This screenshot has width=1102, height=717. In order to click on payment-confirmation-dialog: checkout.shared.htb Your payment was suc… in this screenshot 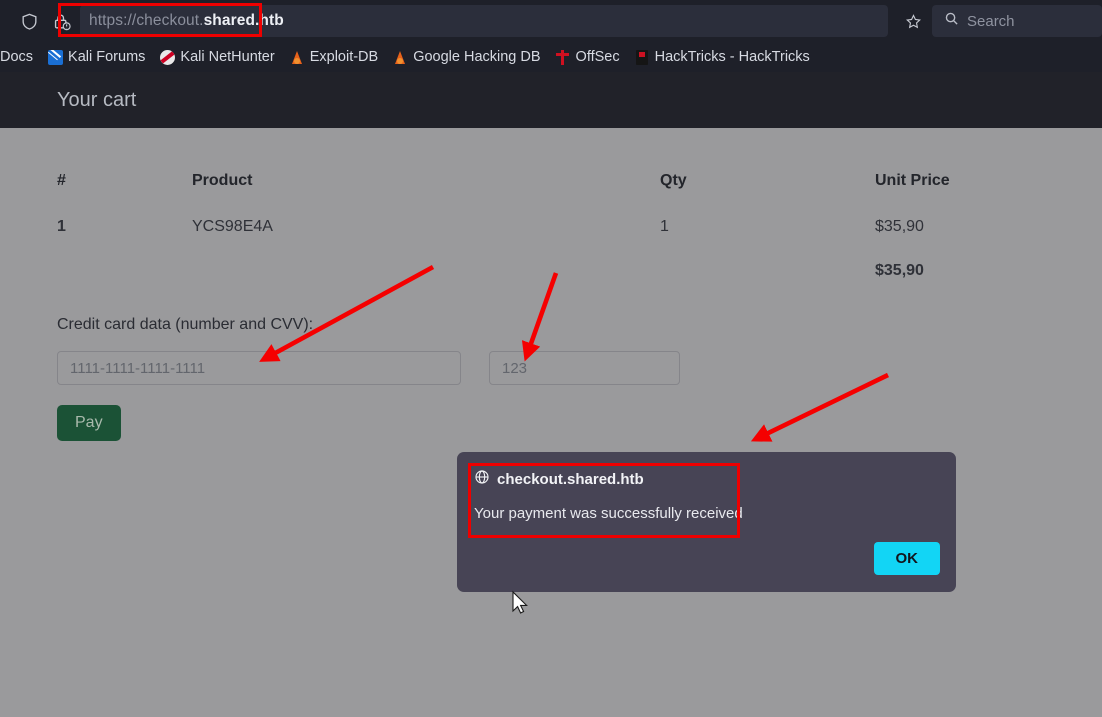, I will do `click(706, 522)`.